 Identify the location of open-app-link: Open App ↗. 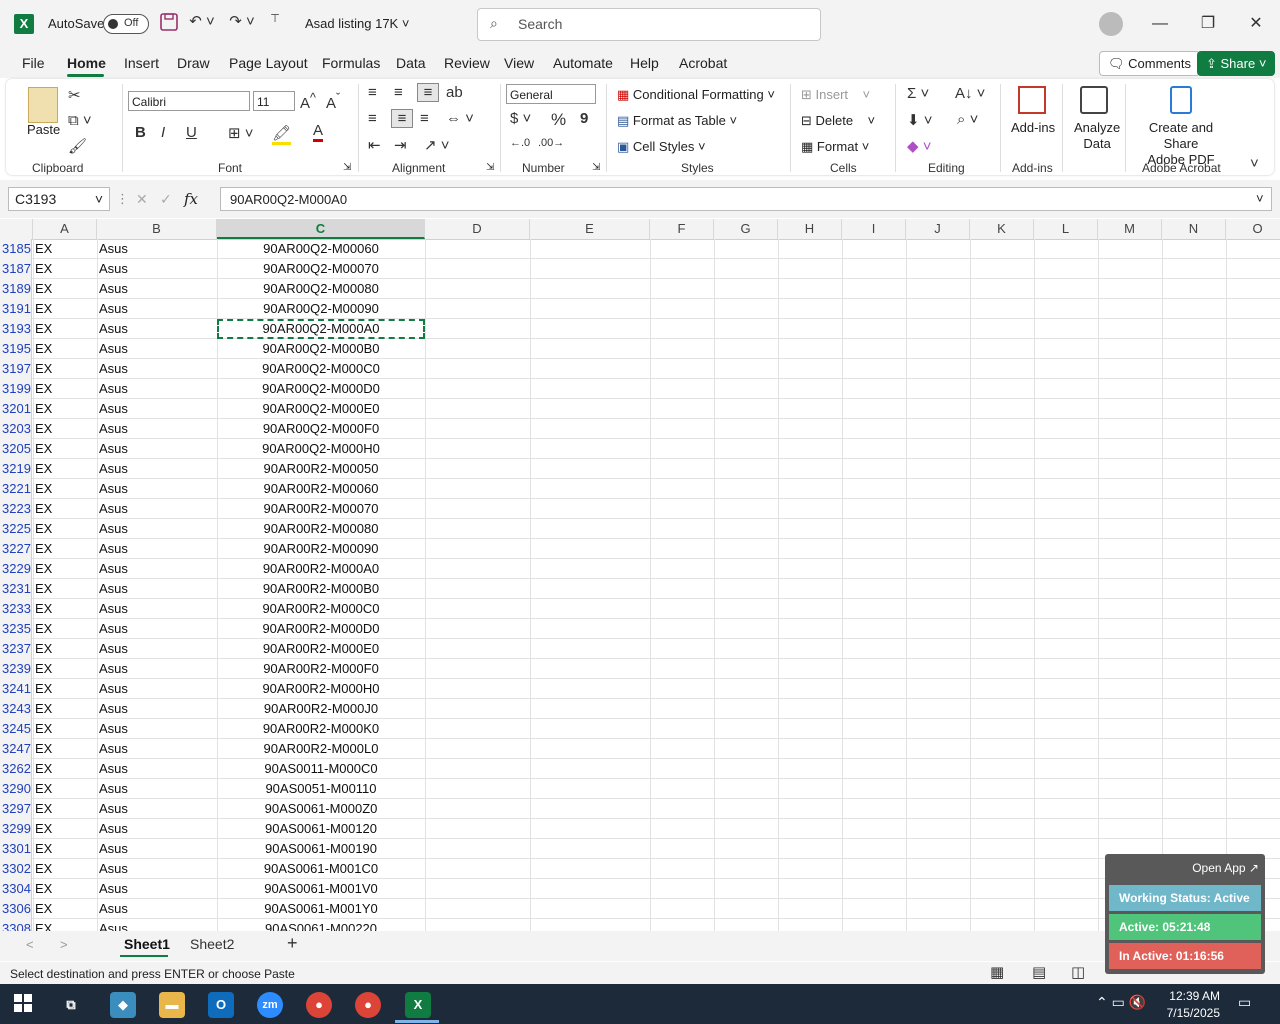
(1225, 868).